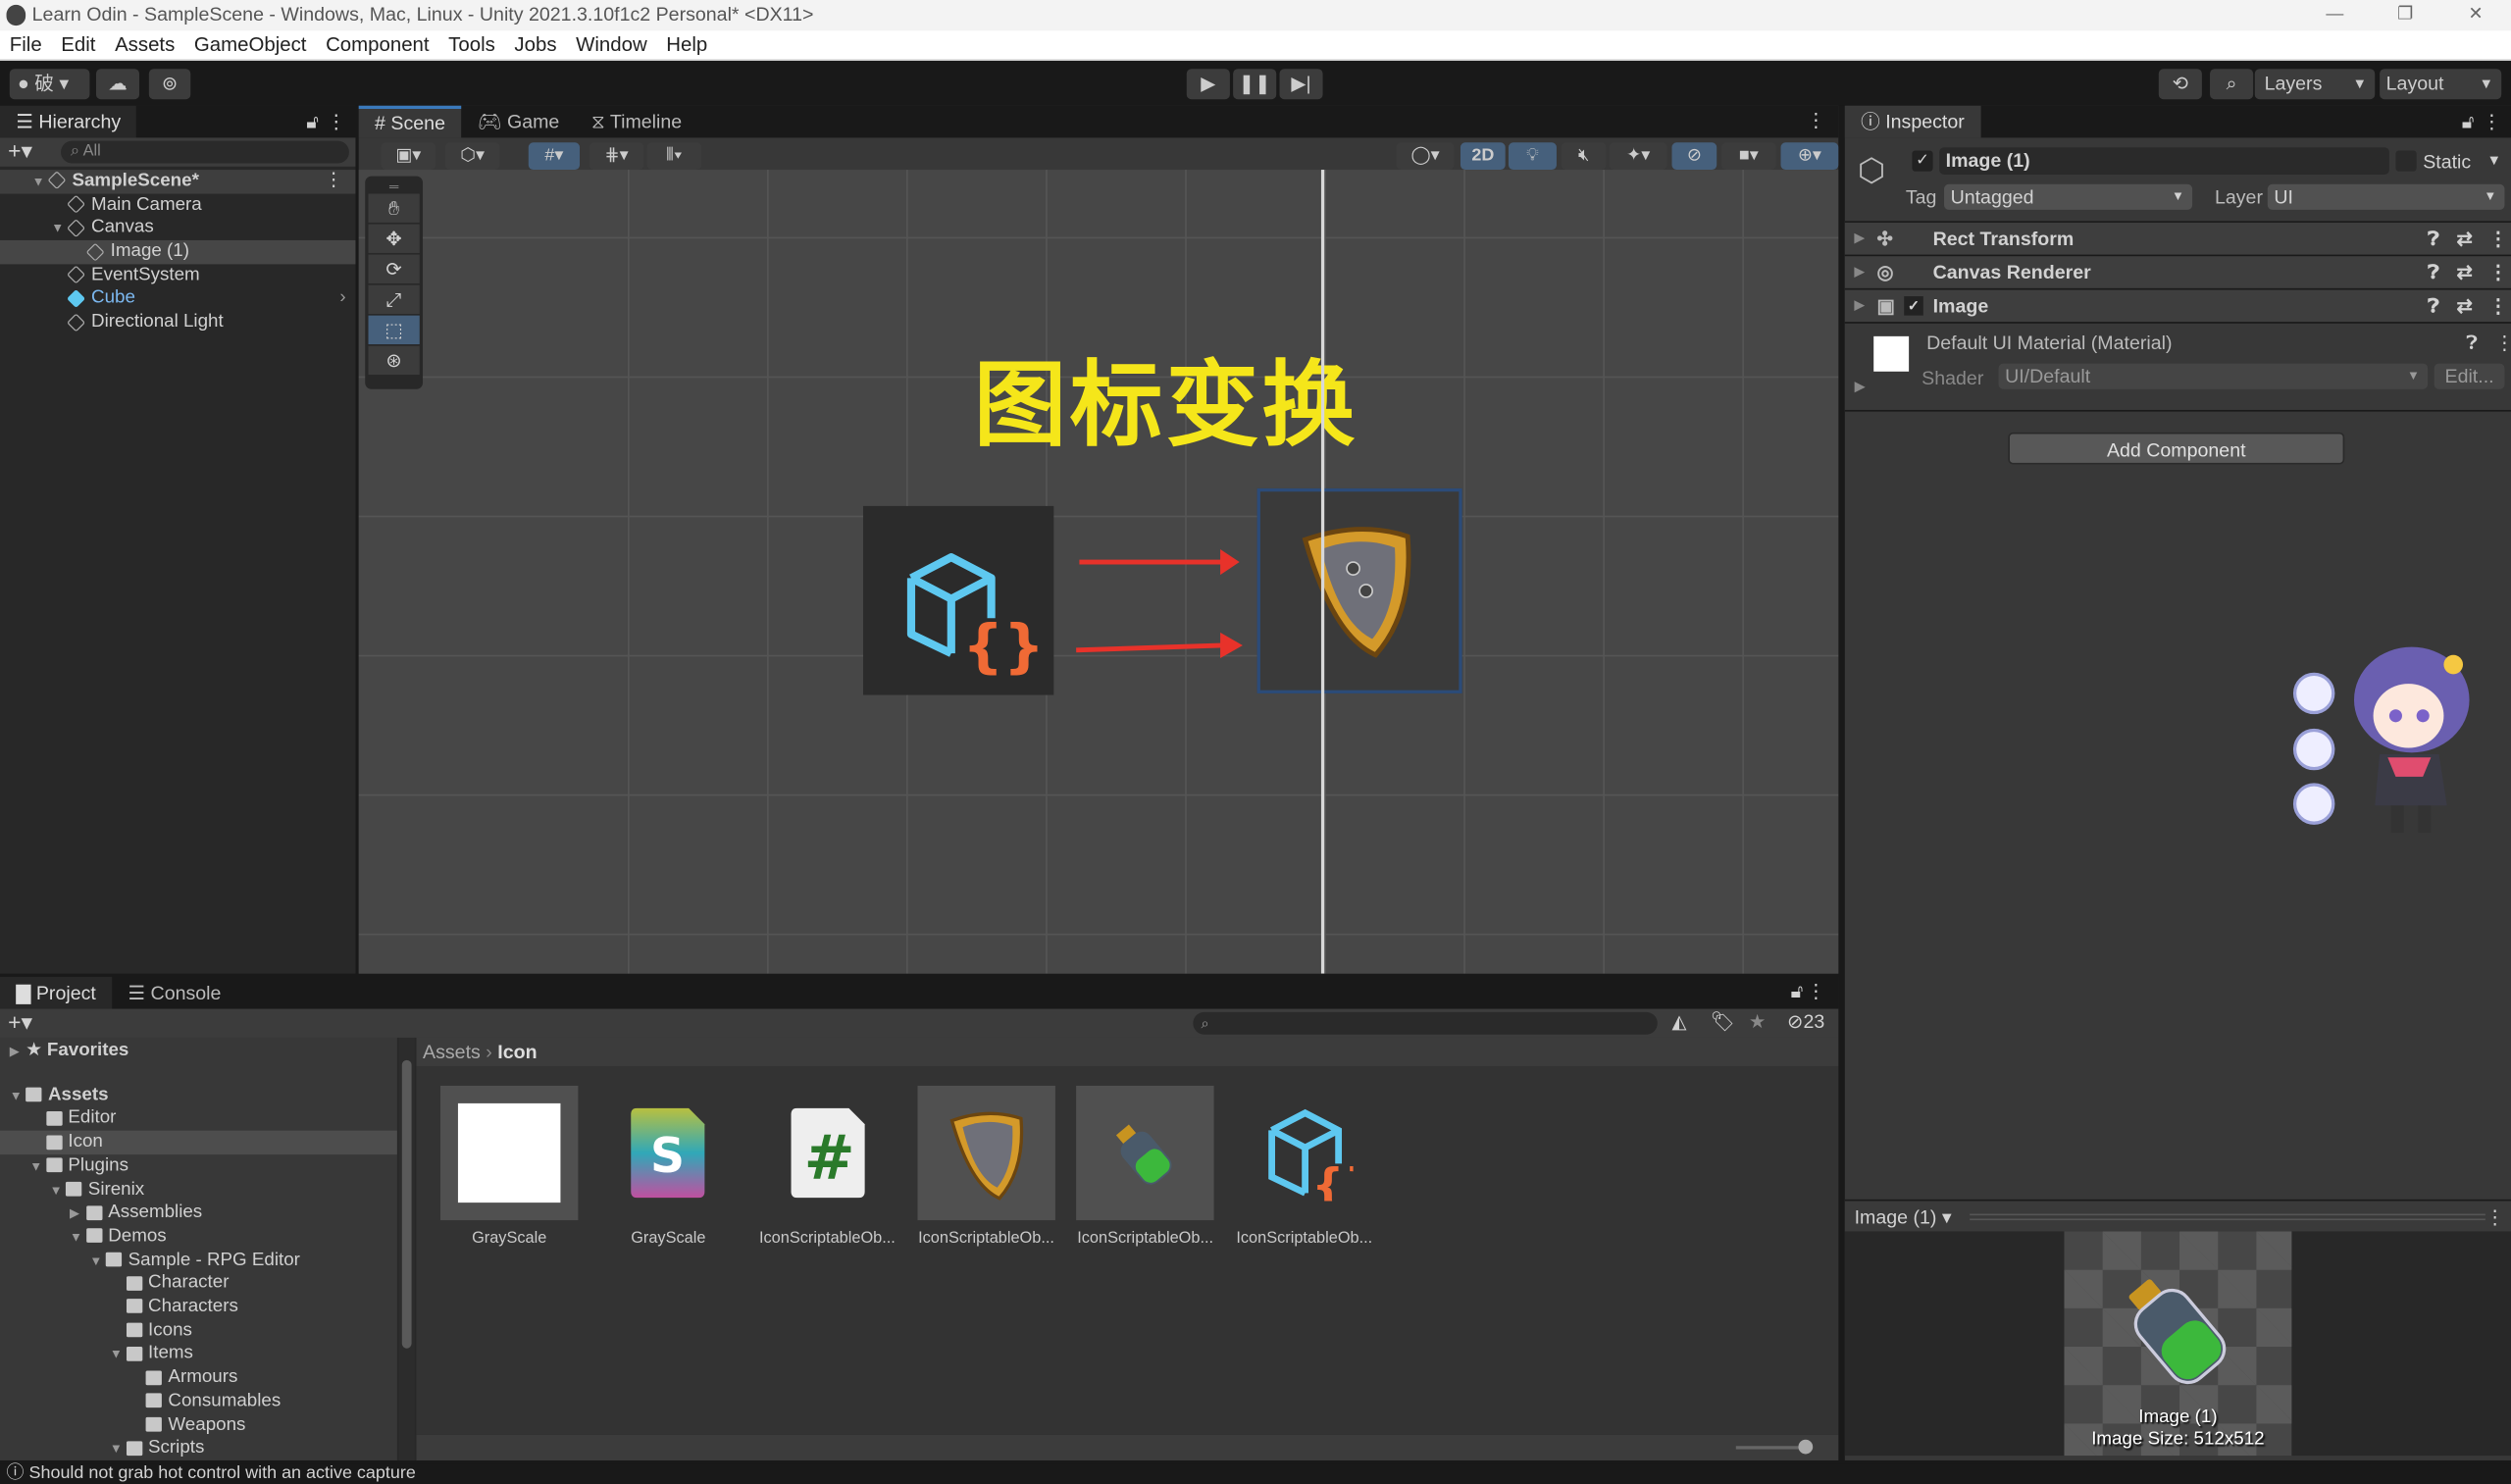 The height and width of the screenshot is (1484, 2511). What do you see at coordinates (394, 208) in the screenshot?
I see `hand-tool-icon: ✋︎` at bounding box center [394, 208].